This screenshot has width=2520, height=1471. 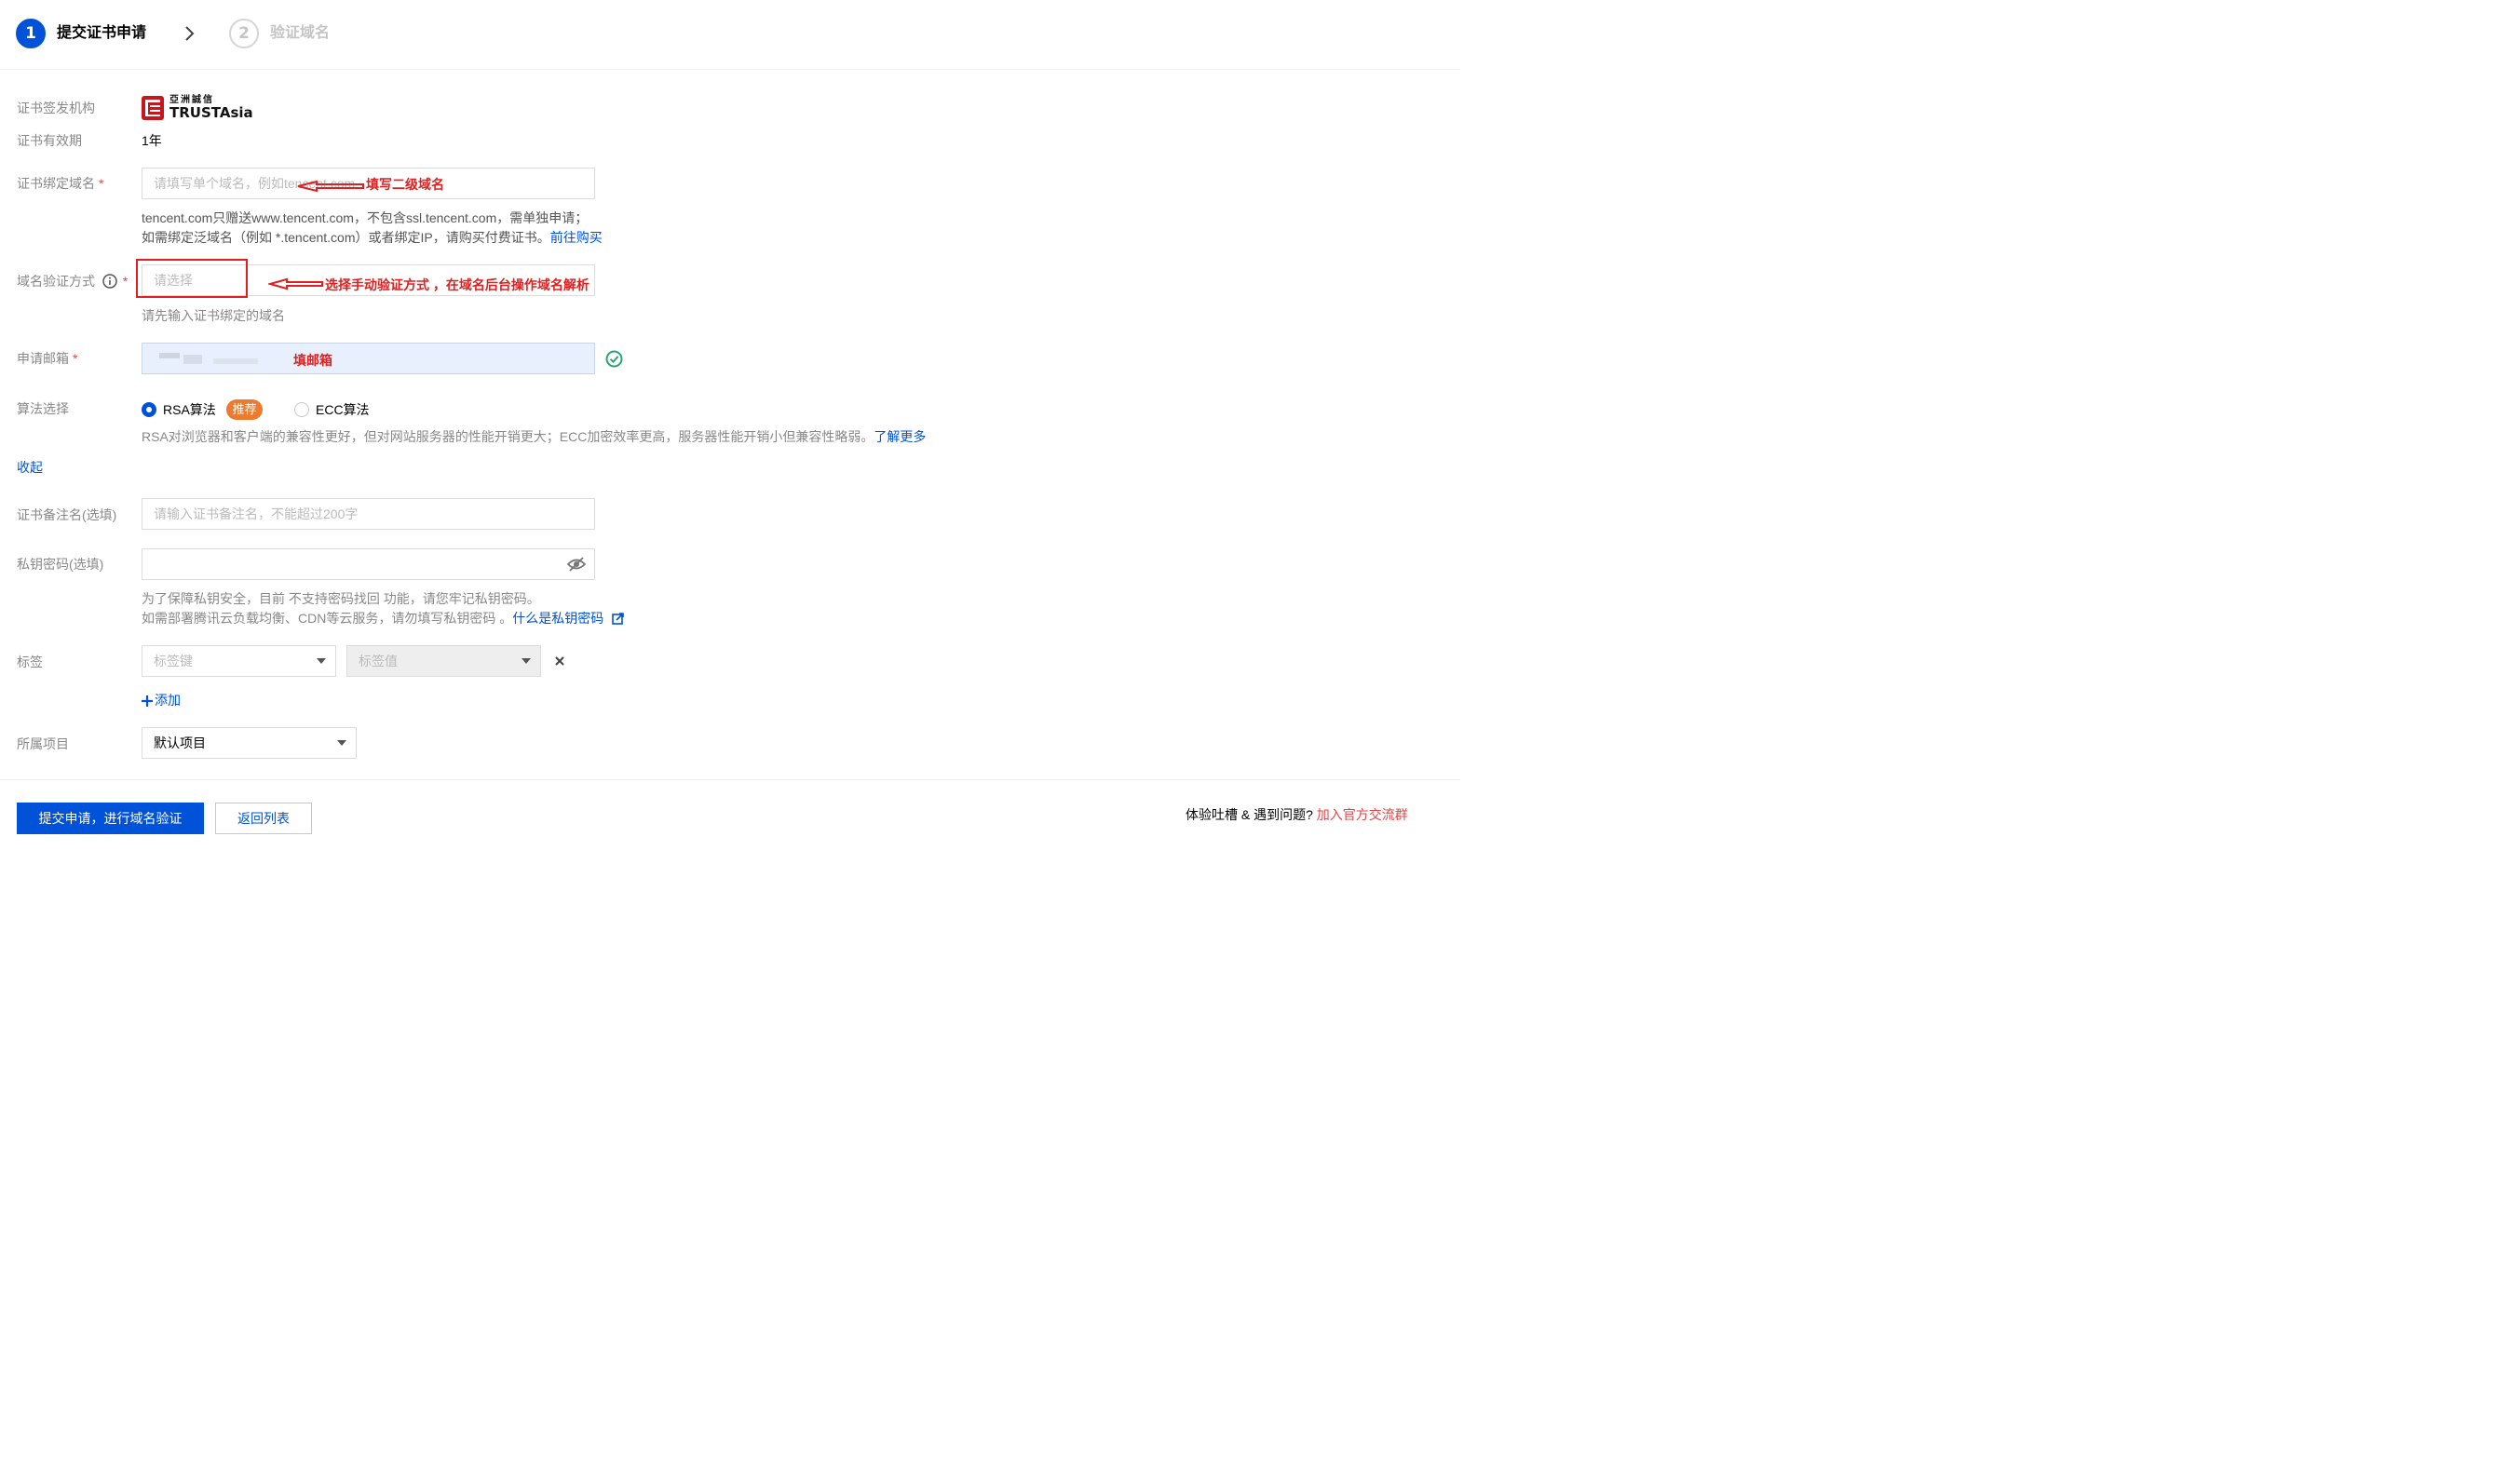 I want to click on ecc-radio, so click(x=301, y=409).